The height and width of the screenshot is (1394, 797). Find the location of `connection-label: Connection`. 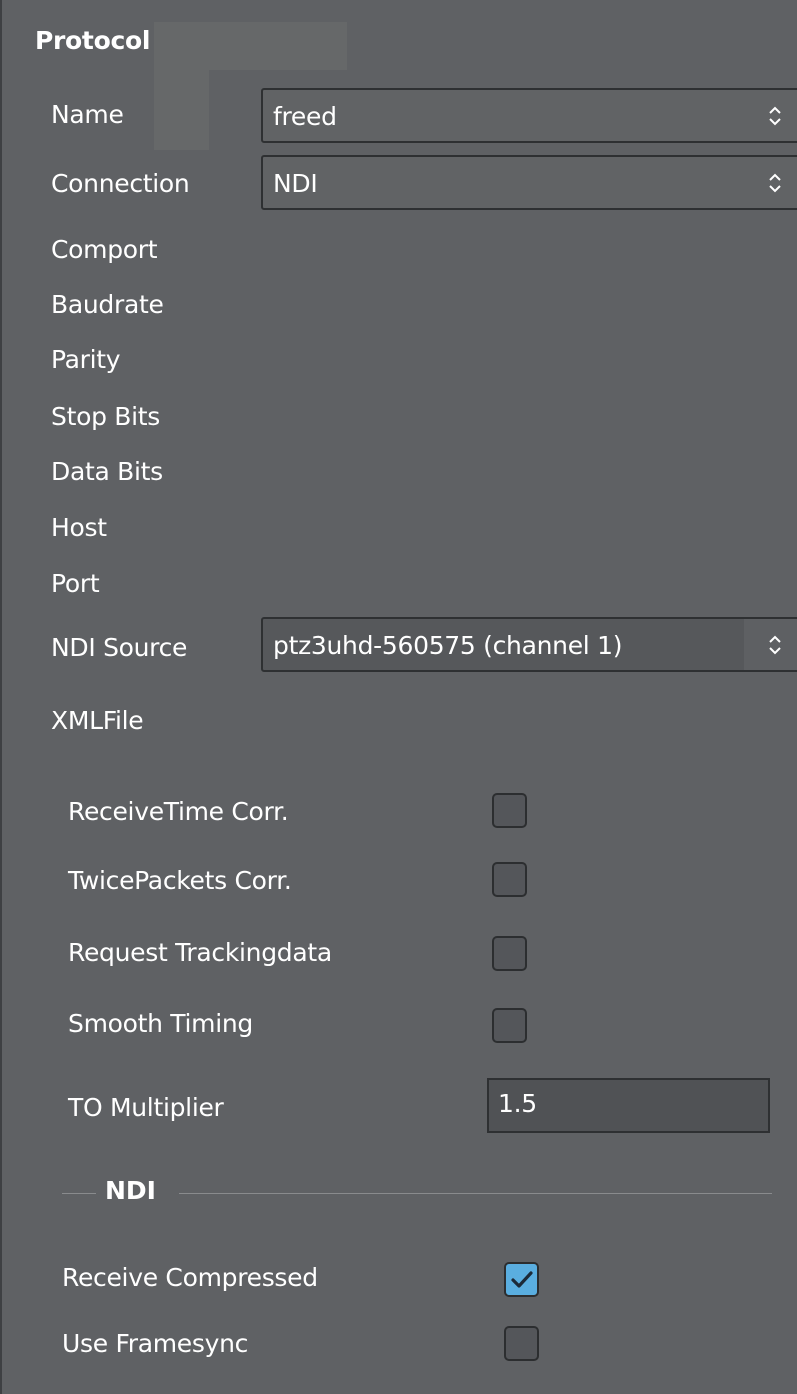

connection-label: Connection is located at coordinates (120, 183).